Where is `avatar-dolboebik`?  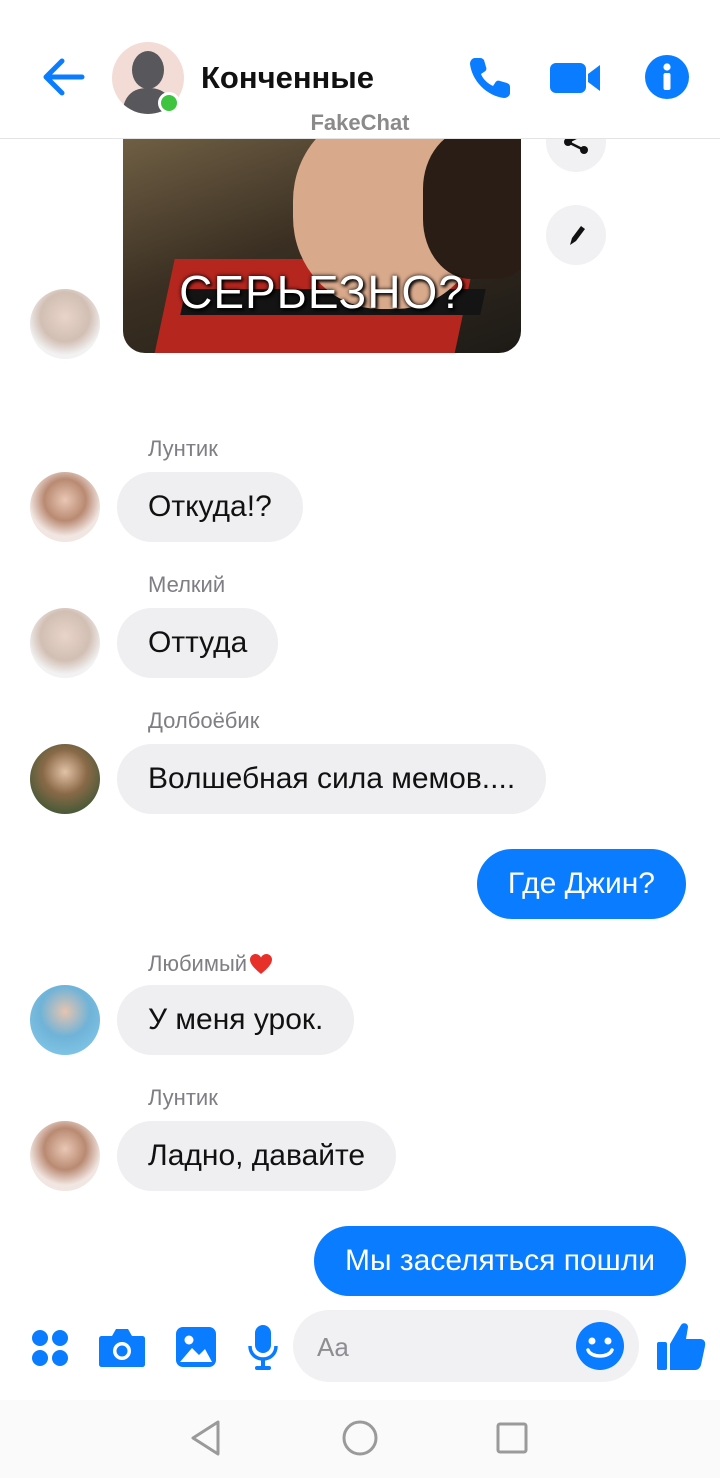 avatar-dolboebik is located at coordinates (65, 779).